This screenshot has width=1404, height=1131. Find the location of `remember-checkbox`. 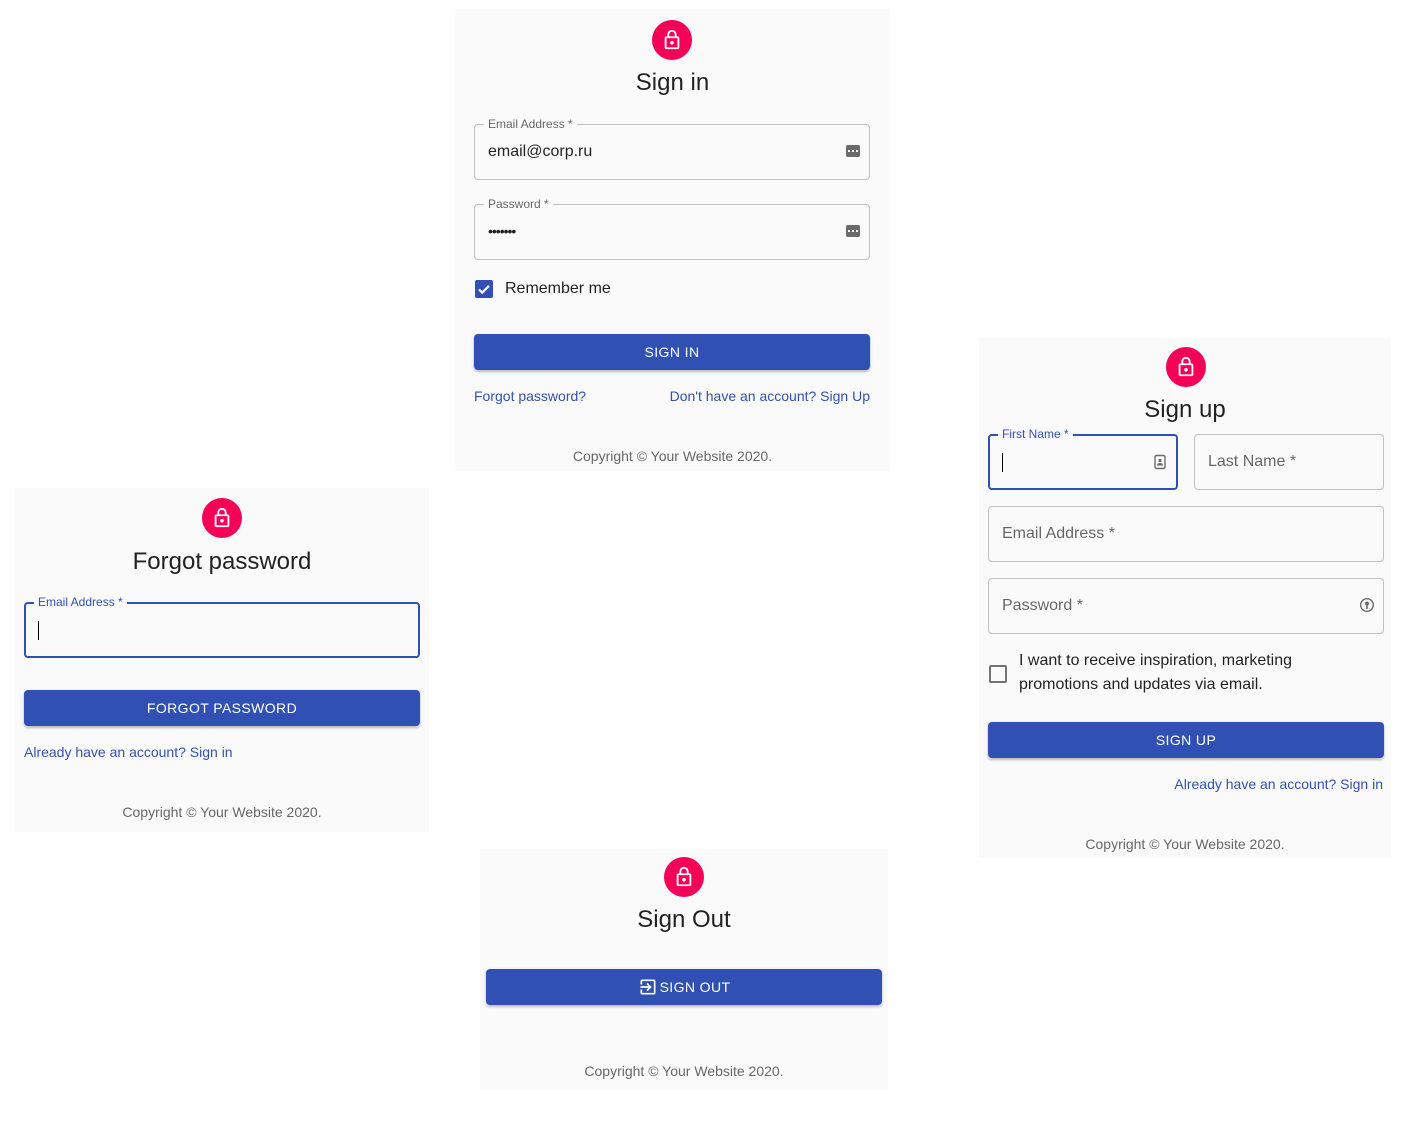

remember-checkbox is located at coordinates (484, 289).